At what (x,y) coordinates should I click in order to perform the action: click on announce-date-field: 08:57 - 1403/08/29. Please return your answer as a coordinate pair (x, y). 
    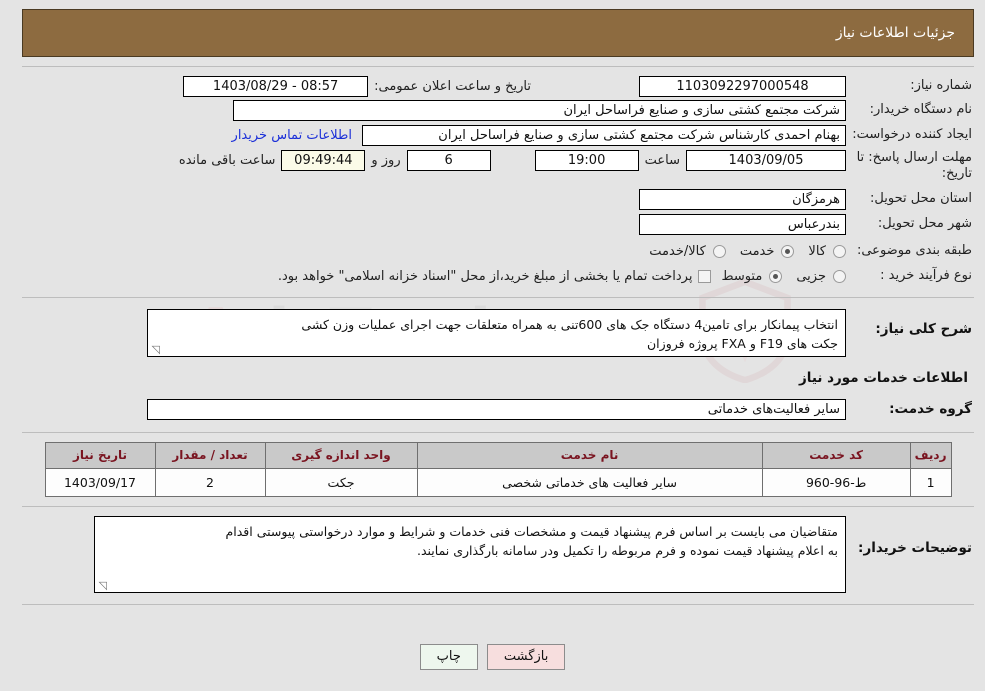
    Looking at the image, I should click on (276, 86).